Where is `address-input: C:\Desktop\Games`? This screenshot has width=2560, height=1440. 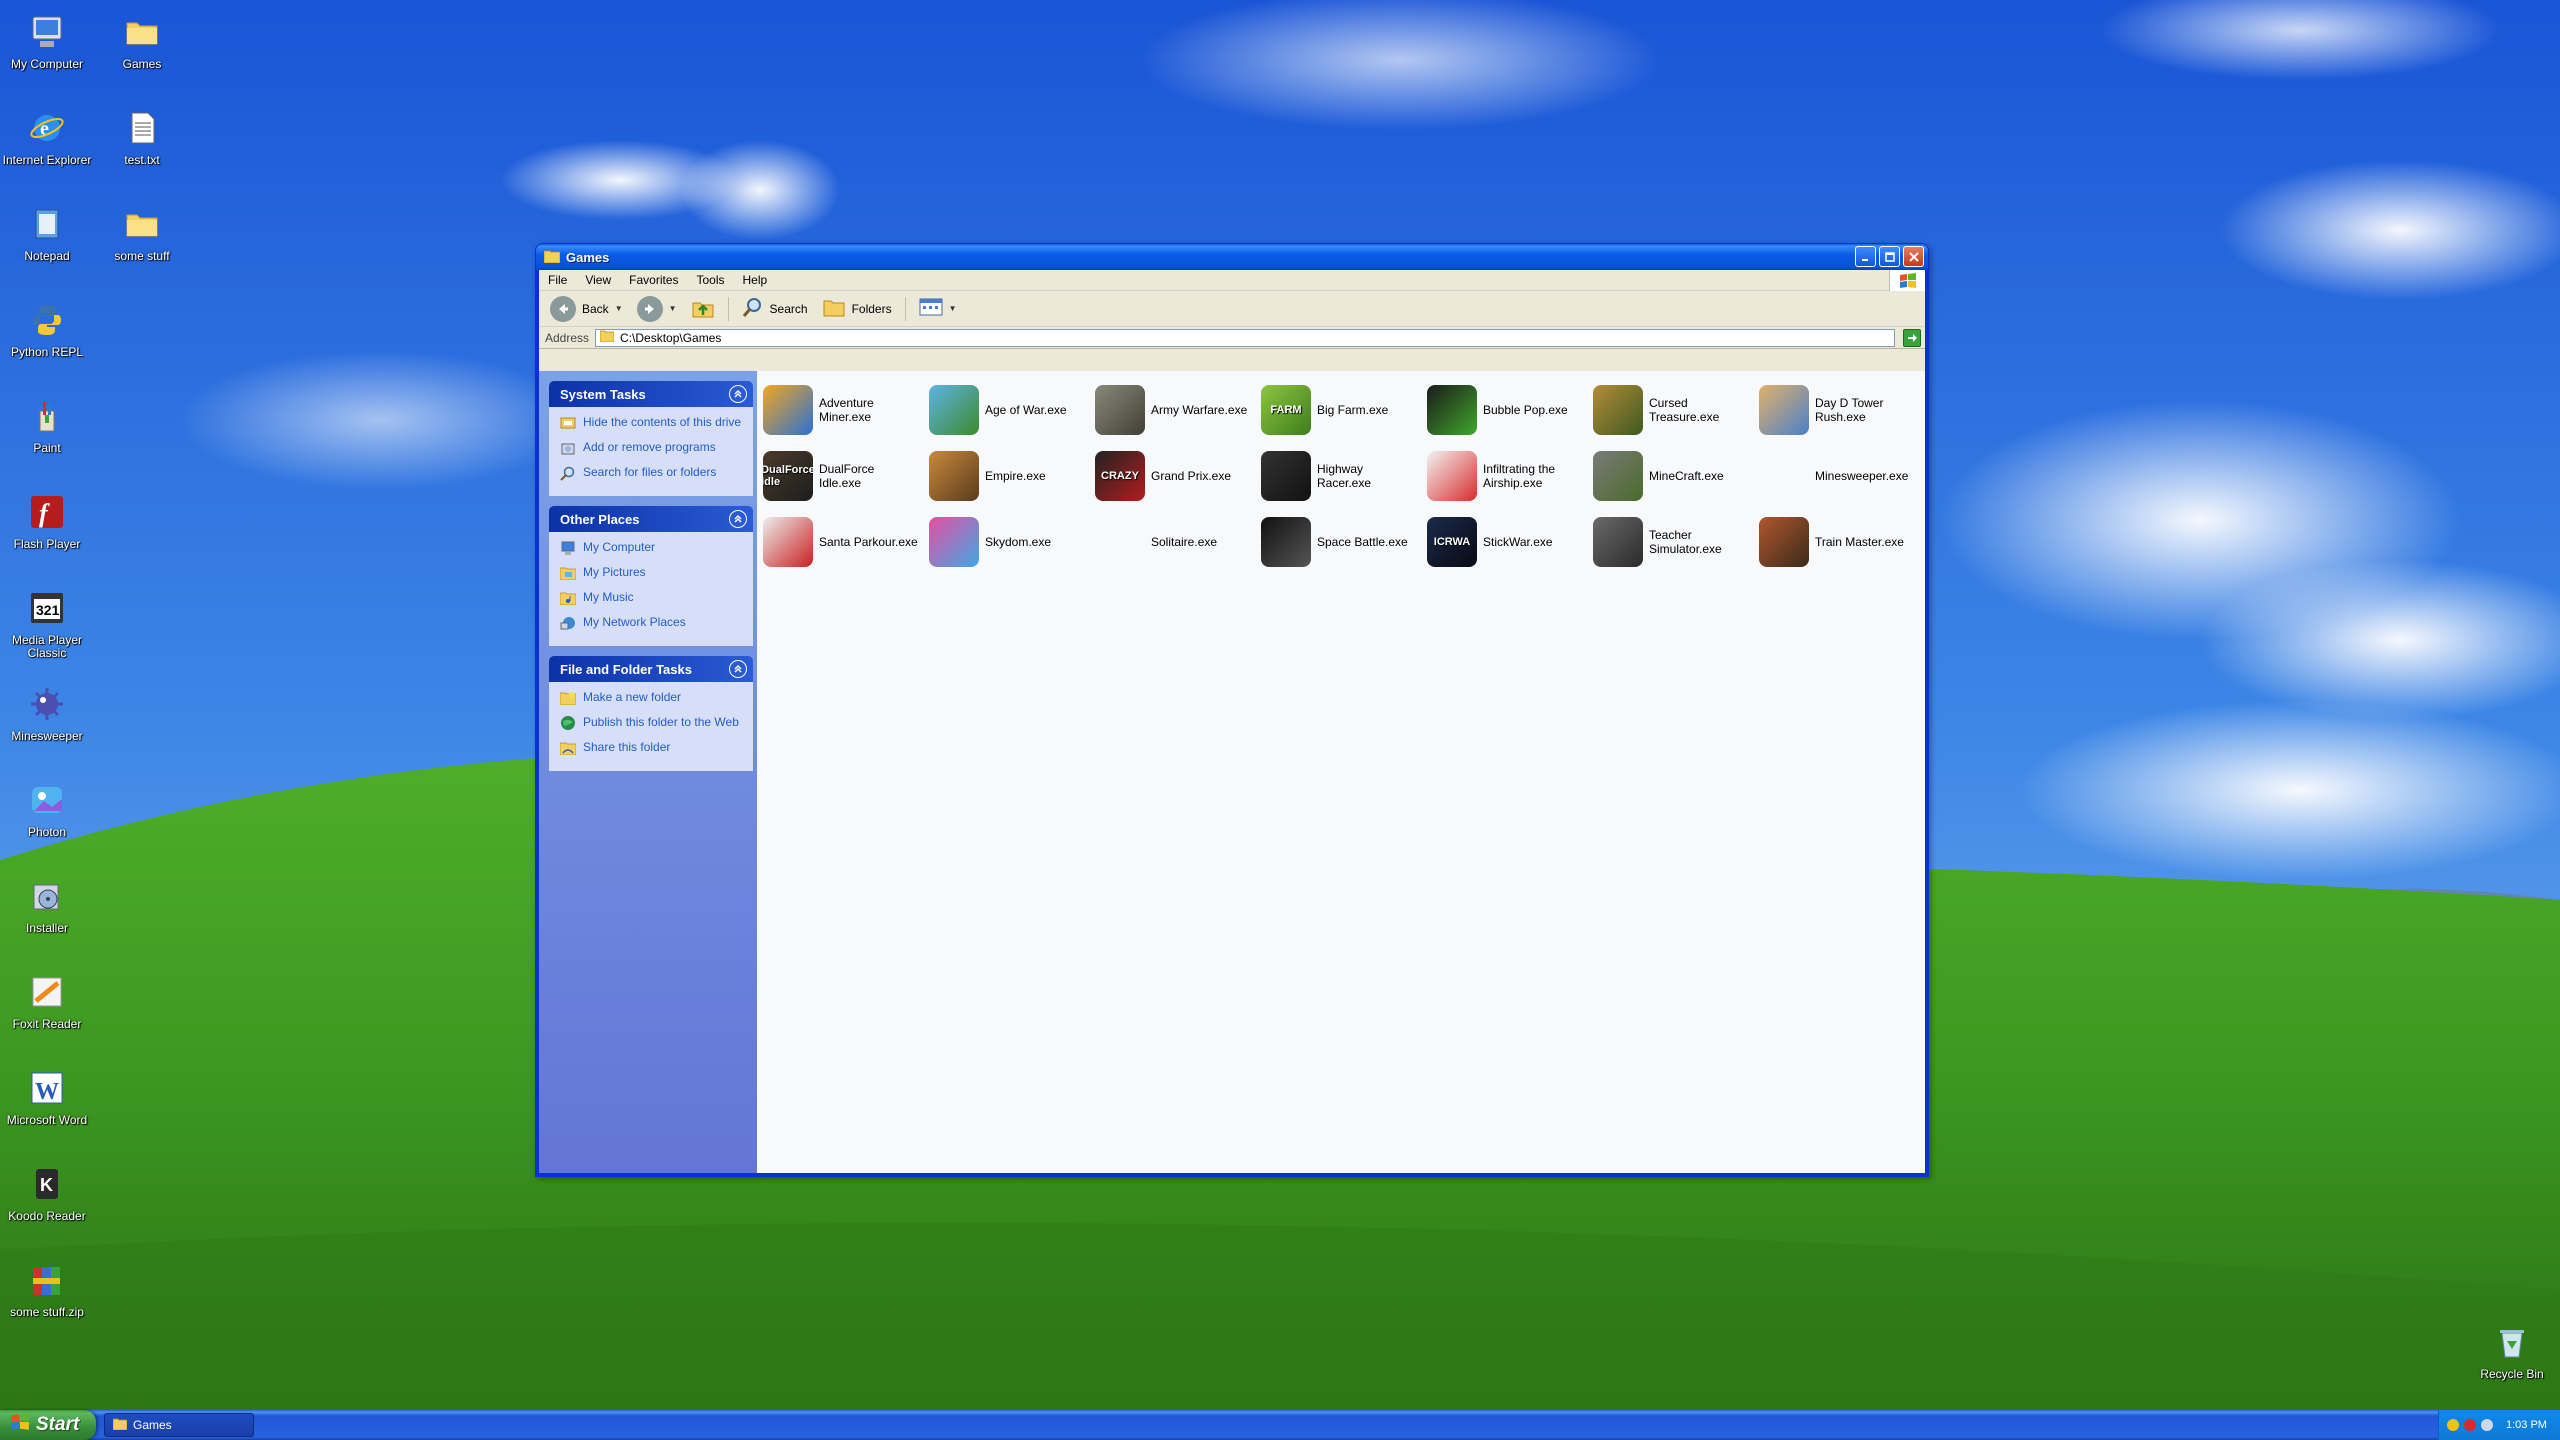
address-input: C:\Desktop\Games is located at coordinates (1245, 337).